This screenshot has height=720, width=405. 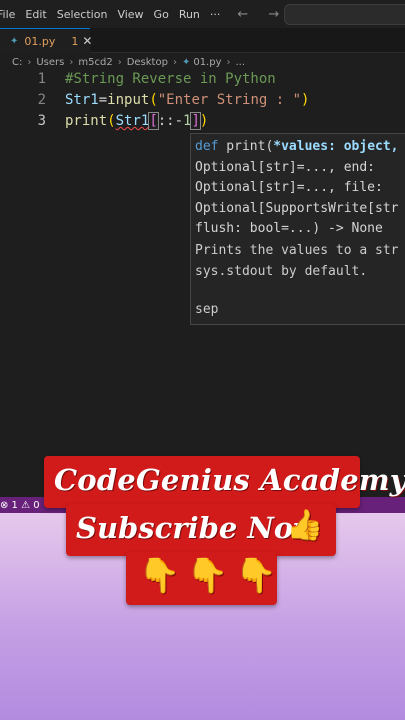 What do you see at coordinates (41, 79) in the screenshot?
I see `line-number: 1` at bounding box center [41, 79].